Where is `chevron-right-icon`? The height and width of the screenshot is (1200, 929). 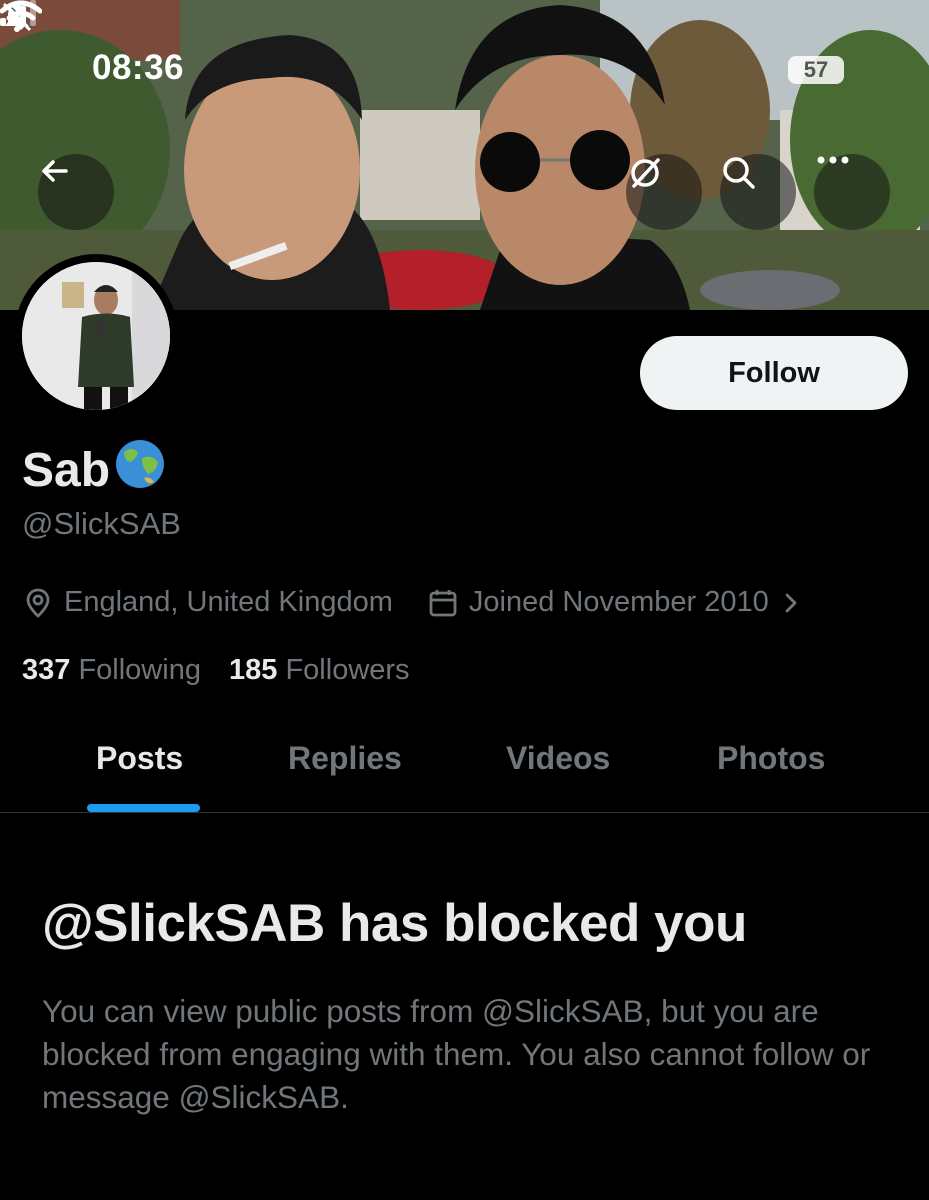
chevron-right-icon is located at coordinates (791, 602).